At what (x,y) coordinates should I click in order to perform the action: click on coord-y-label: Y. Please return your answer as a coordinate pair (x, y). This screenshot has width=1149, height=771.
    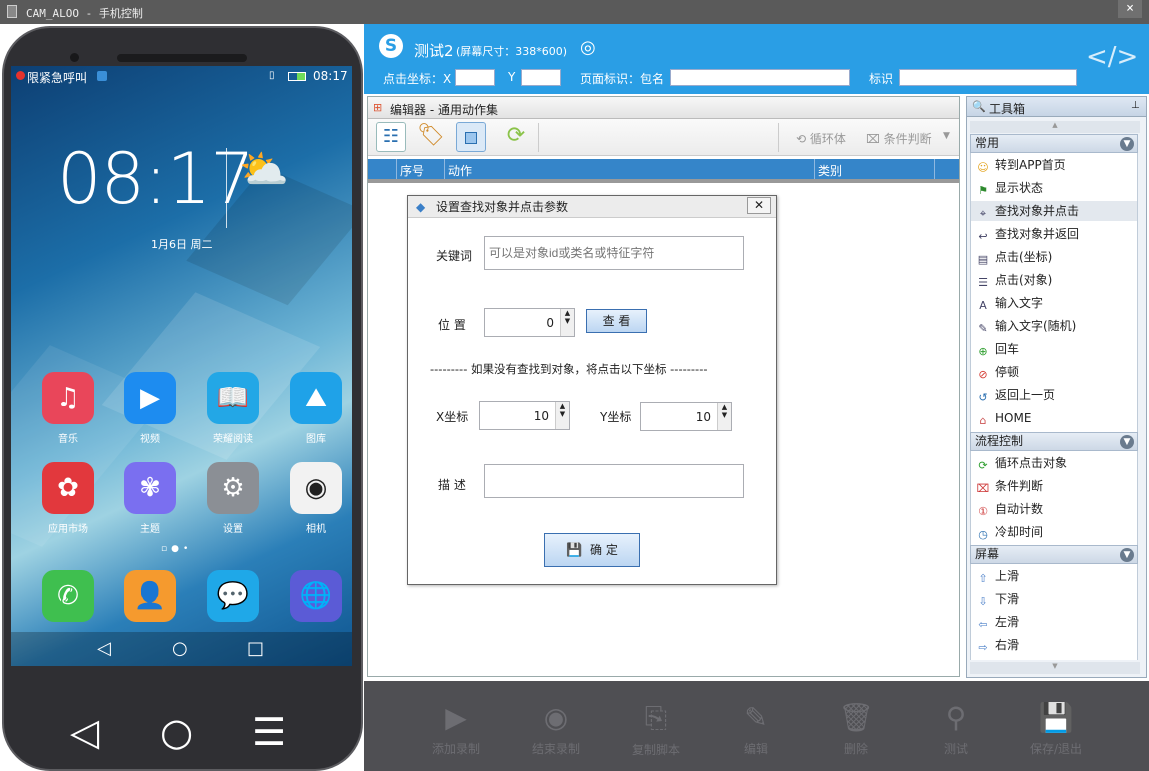
    Looking at the image, I should click on (512, 77).